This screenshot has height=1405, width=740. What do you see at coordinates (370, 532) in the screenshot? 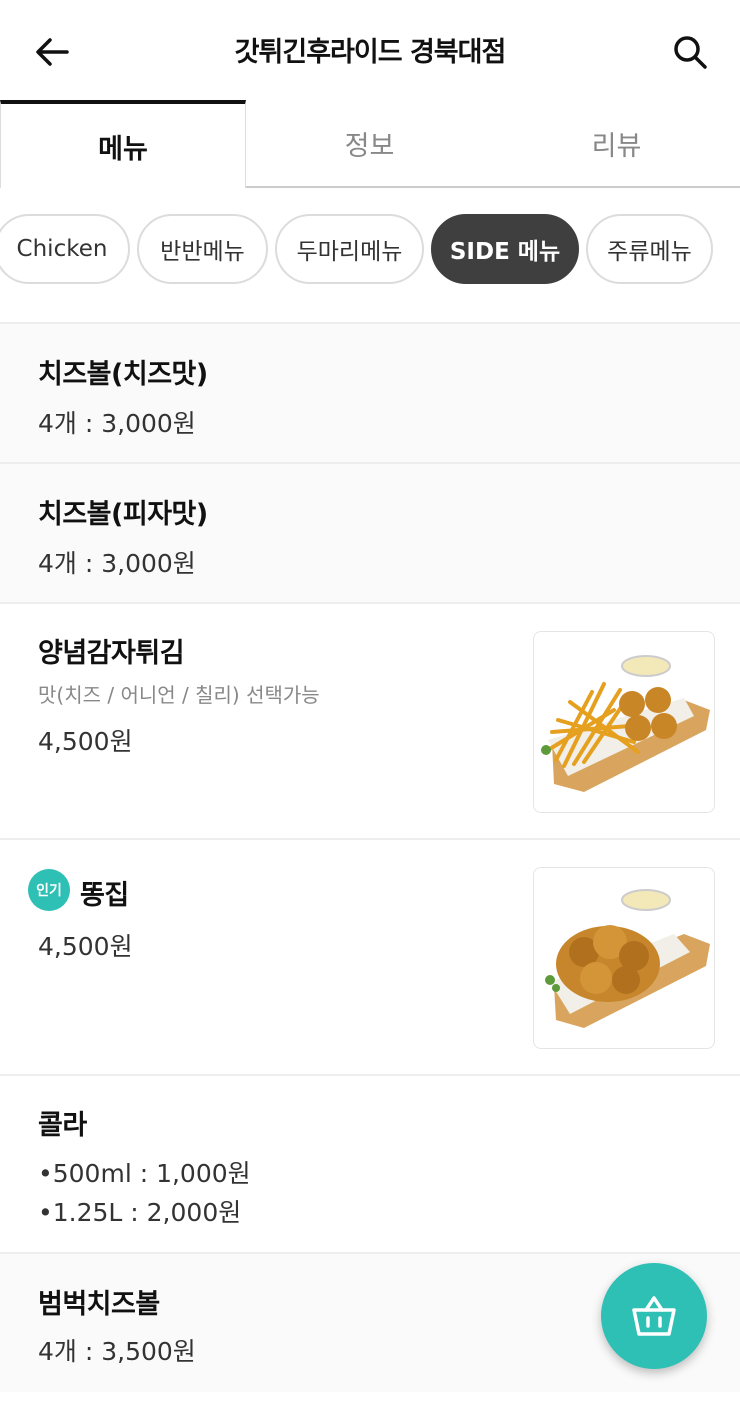
I see `menu-item: 치즈볼(피자맛) 4개 : 3,000원` at bounding box center [370, 532].